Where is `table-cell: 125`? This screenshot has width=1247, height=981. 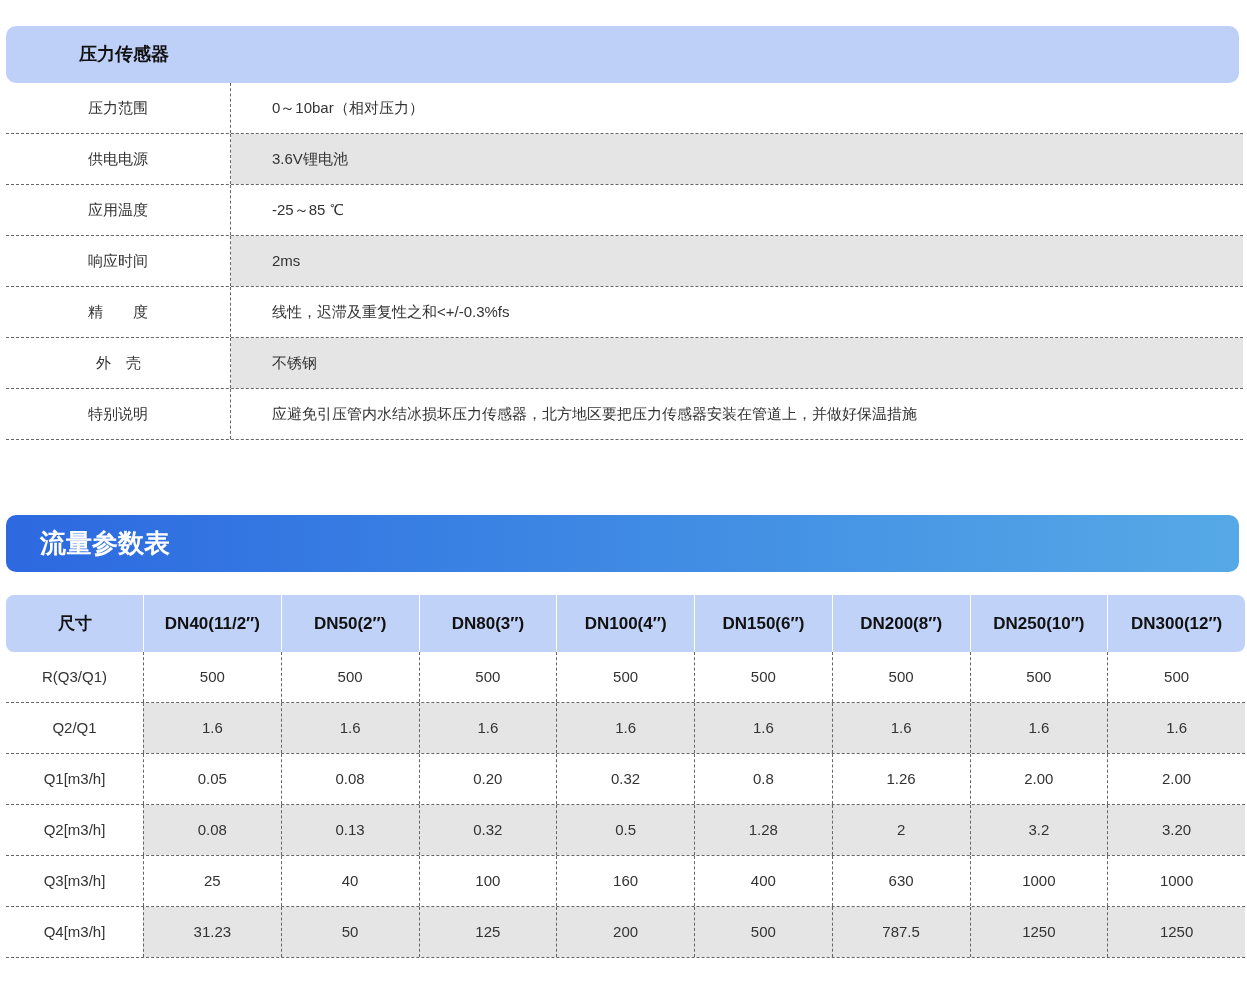 table-cell: 125 is located at coordinates (487, 932).